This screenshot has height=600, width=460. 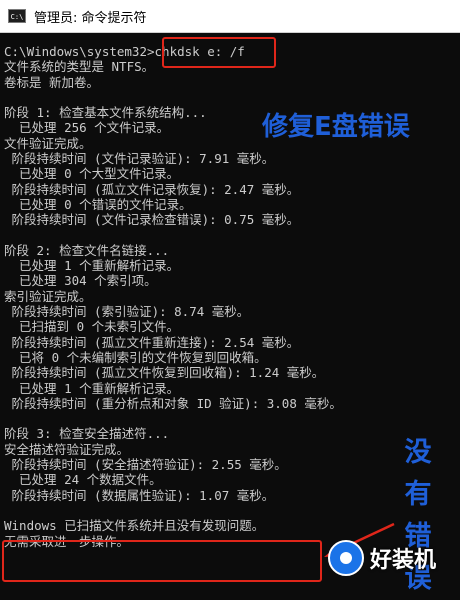 I want to click on console-line: 阶段持续时间 (索引验证): 8.74 毫秒。, so click(x=127, y=312).